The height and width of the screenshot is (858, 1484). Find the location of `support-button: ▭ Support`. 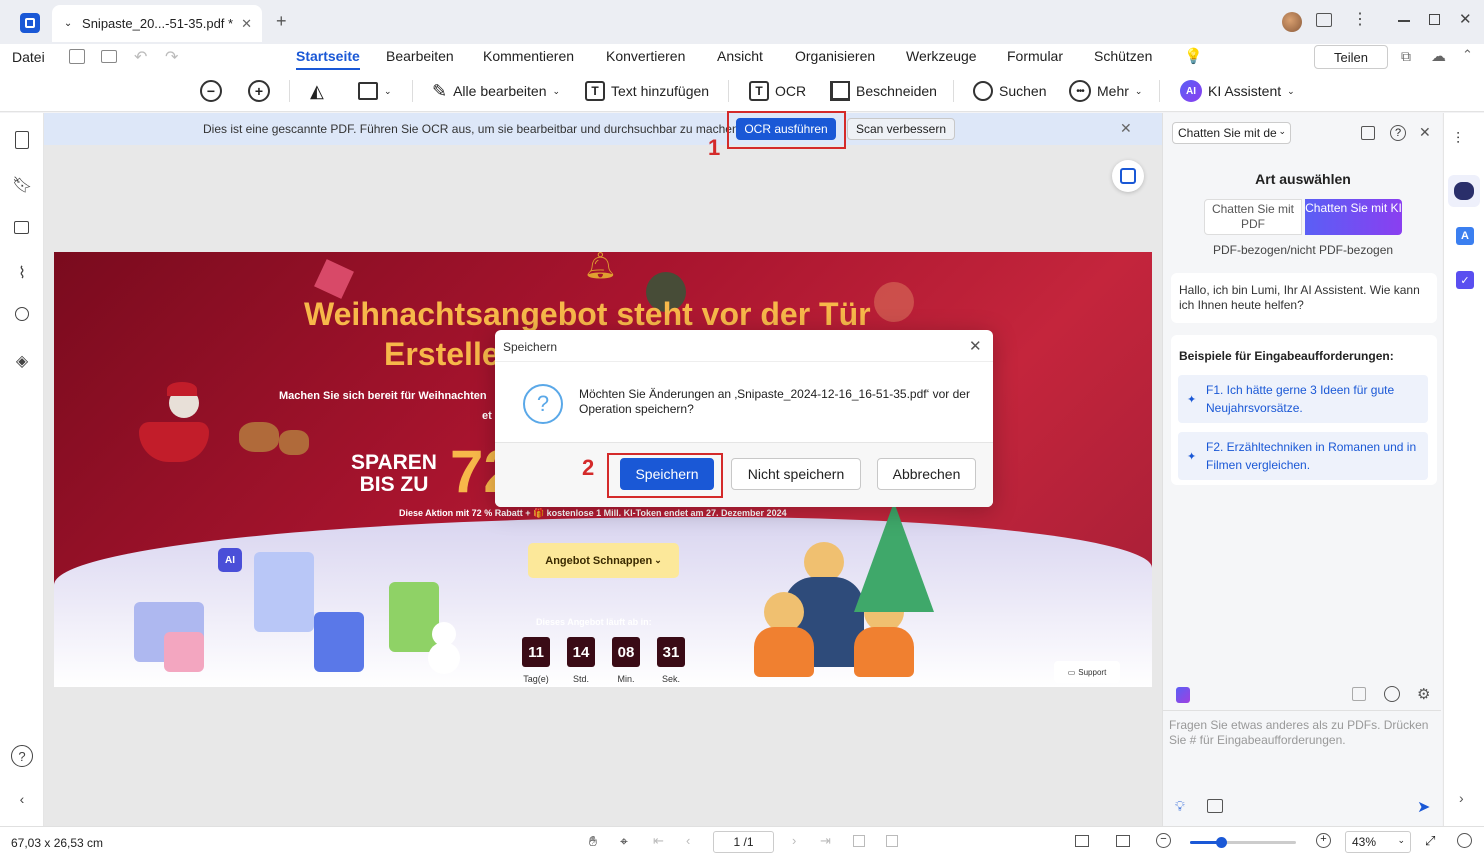

support-button: ▭ Support is located at coordinates (1087, 672).